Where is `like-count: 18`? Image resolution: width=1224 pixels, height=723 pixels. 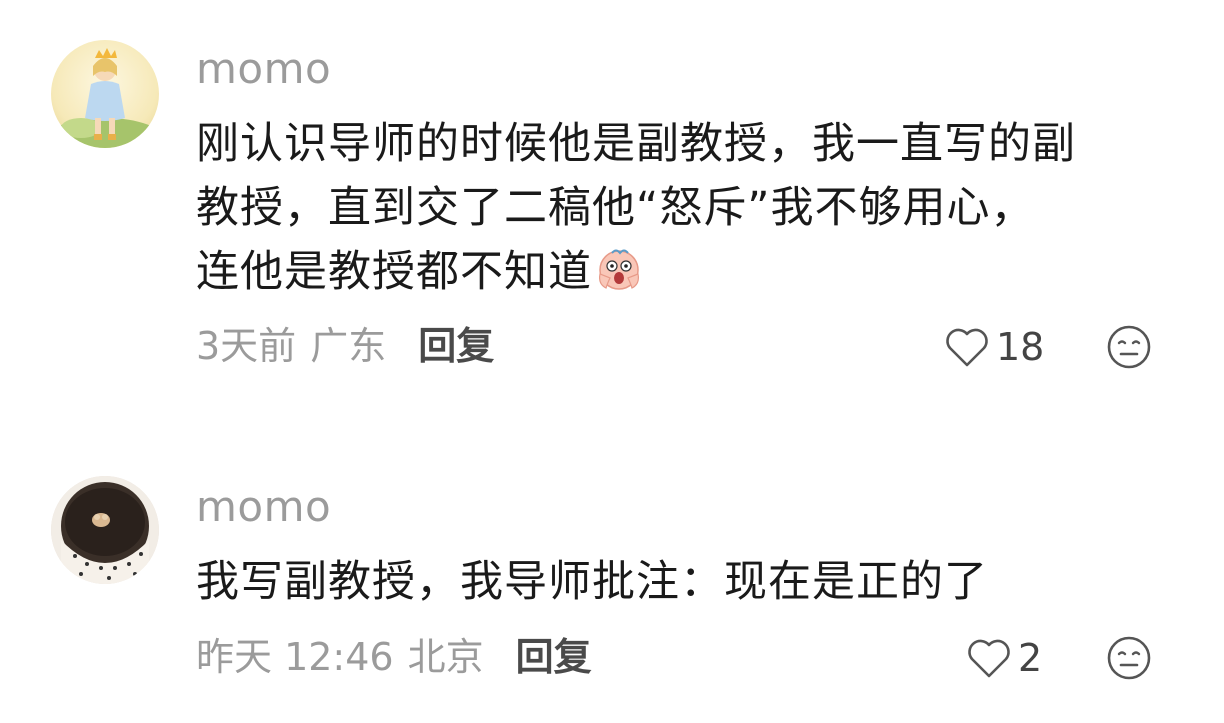 like-count: 18 is located at coordinates (1020, 347).